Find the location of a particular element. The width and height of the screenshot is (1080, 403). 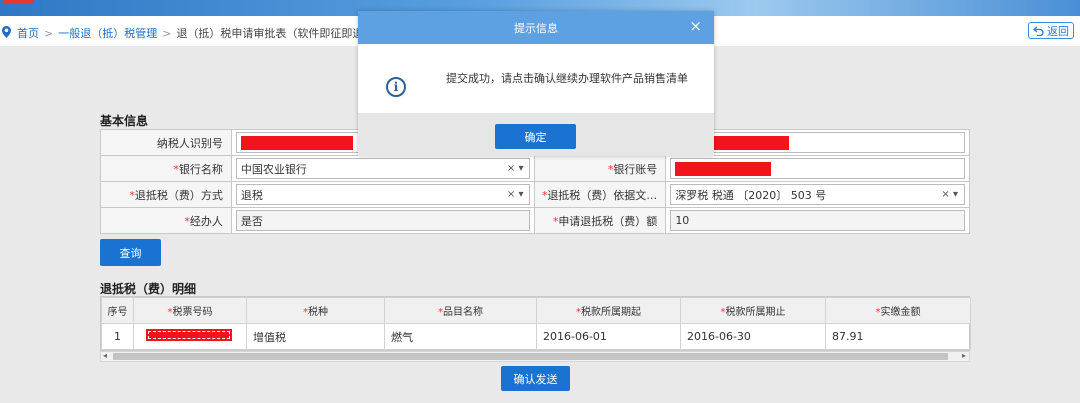

col-item-name: *品目名称 is located at coordinates (460, 310).